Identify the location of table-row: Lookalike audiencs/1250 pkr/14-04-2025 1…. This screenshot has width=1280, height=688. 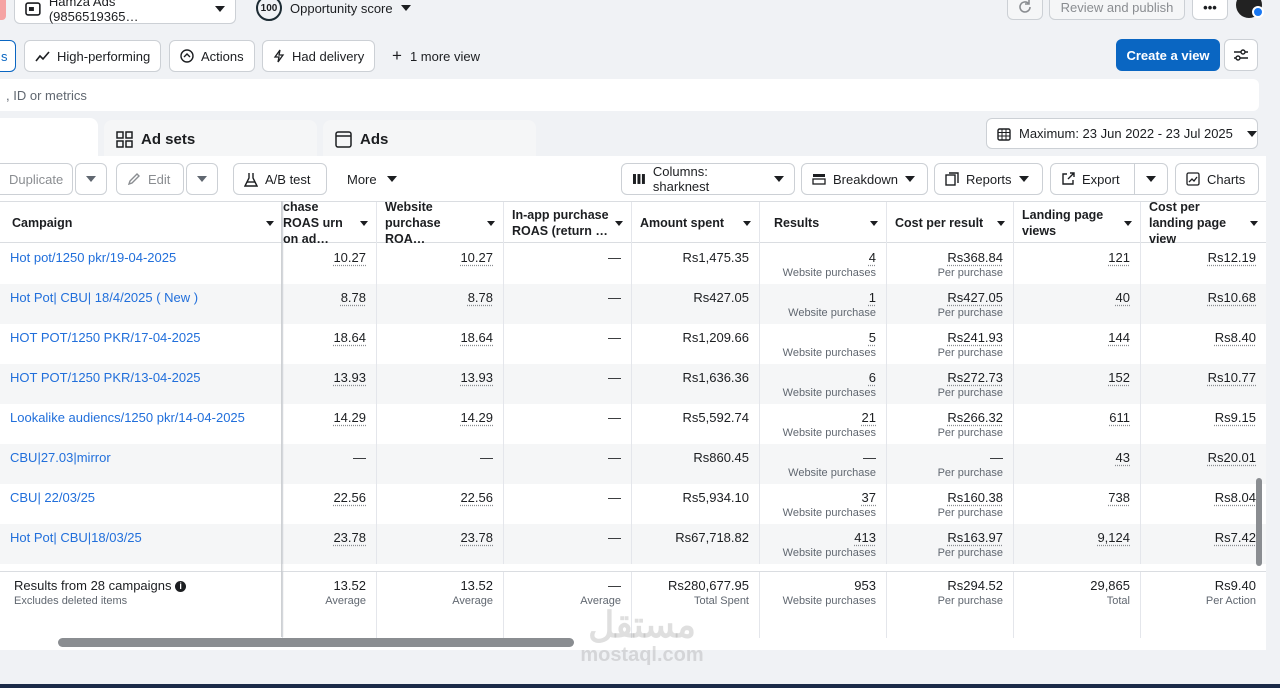
(633, 424).